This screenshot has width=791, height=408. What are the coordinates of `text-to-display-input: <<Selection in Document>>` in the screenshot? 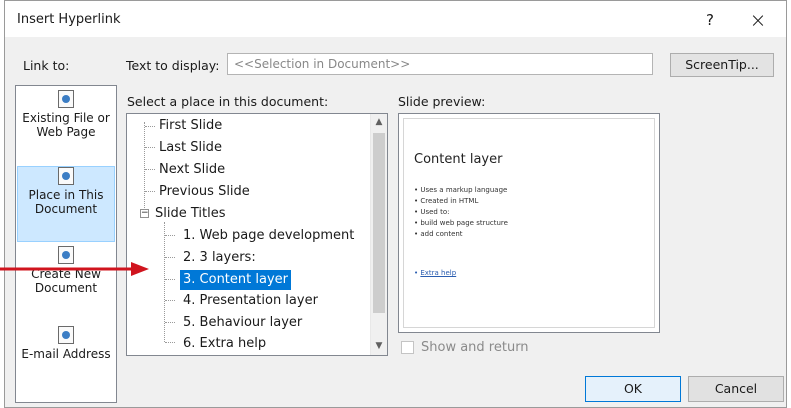 It's located at (440, 64).